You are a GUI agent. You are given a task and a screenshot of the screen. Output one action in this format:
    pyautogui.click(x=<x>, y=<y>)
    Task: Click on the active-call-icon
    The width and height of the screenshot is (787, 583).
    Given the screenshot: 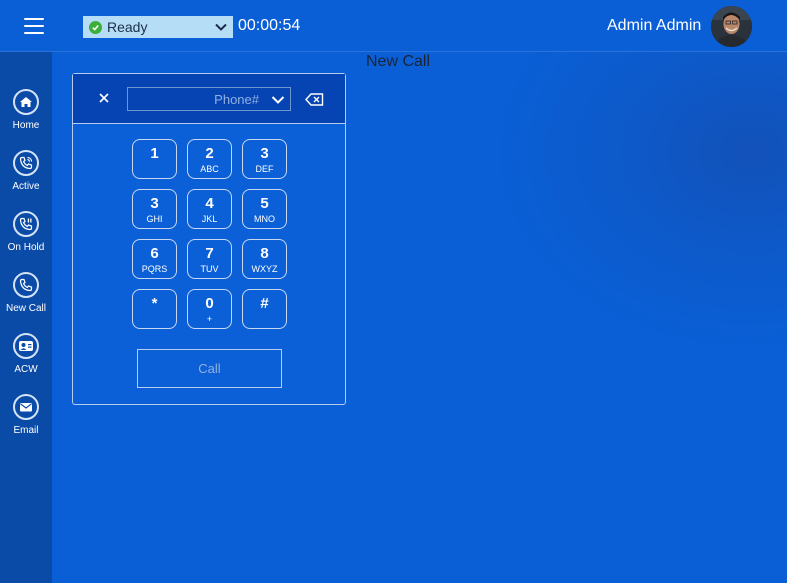 What is the action you would take?
    pyautogui.click(x=26, y=163)
    